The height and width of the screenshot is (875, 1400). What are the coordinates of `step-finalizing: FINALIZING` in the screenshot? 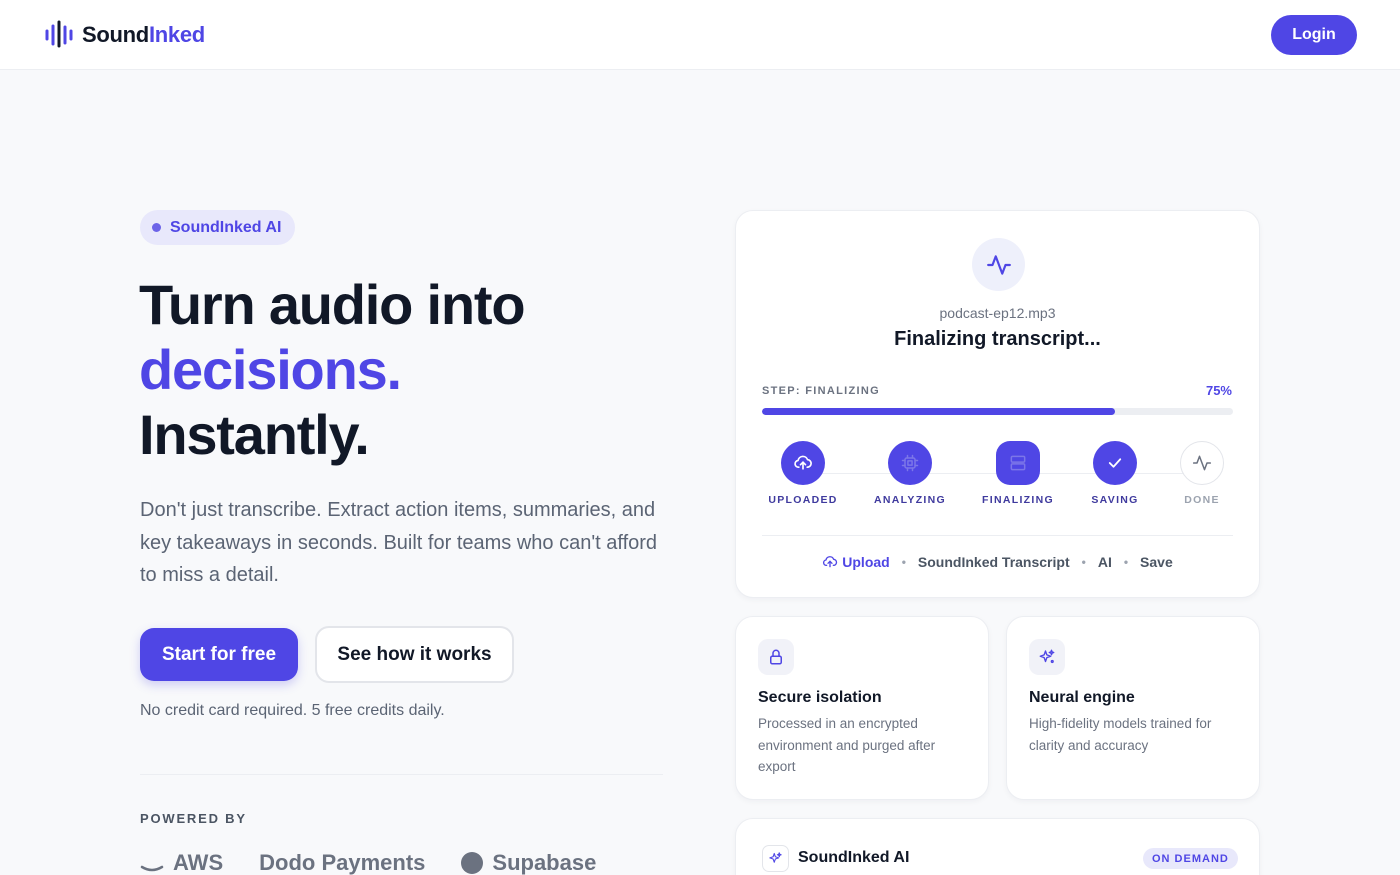 It's located at (1018, 473).